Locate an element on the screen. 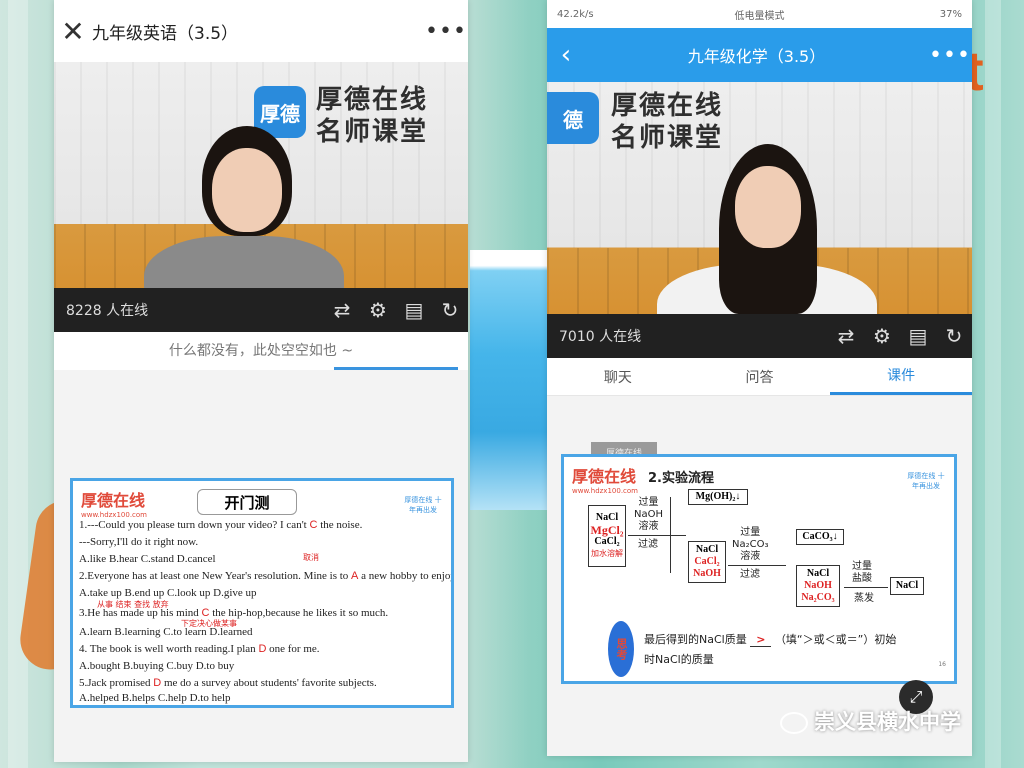  video-player: 德 厚德在线 名师课堂 7010 人在线 ⇄ ⚙ ▤ ↻ is located at coordinates (759, 220).